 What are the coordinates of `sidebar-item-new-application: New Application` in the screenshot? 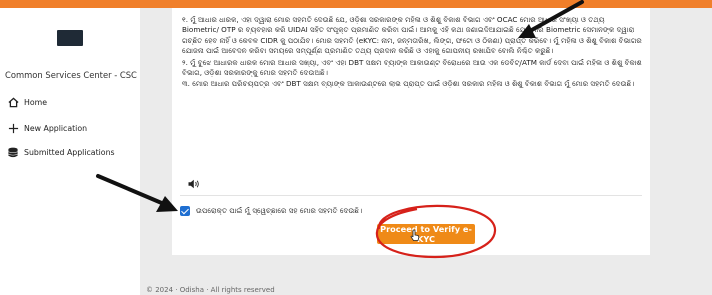 It's located at (46, 128).